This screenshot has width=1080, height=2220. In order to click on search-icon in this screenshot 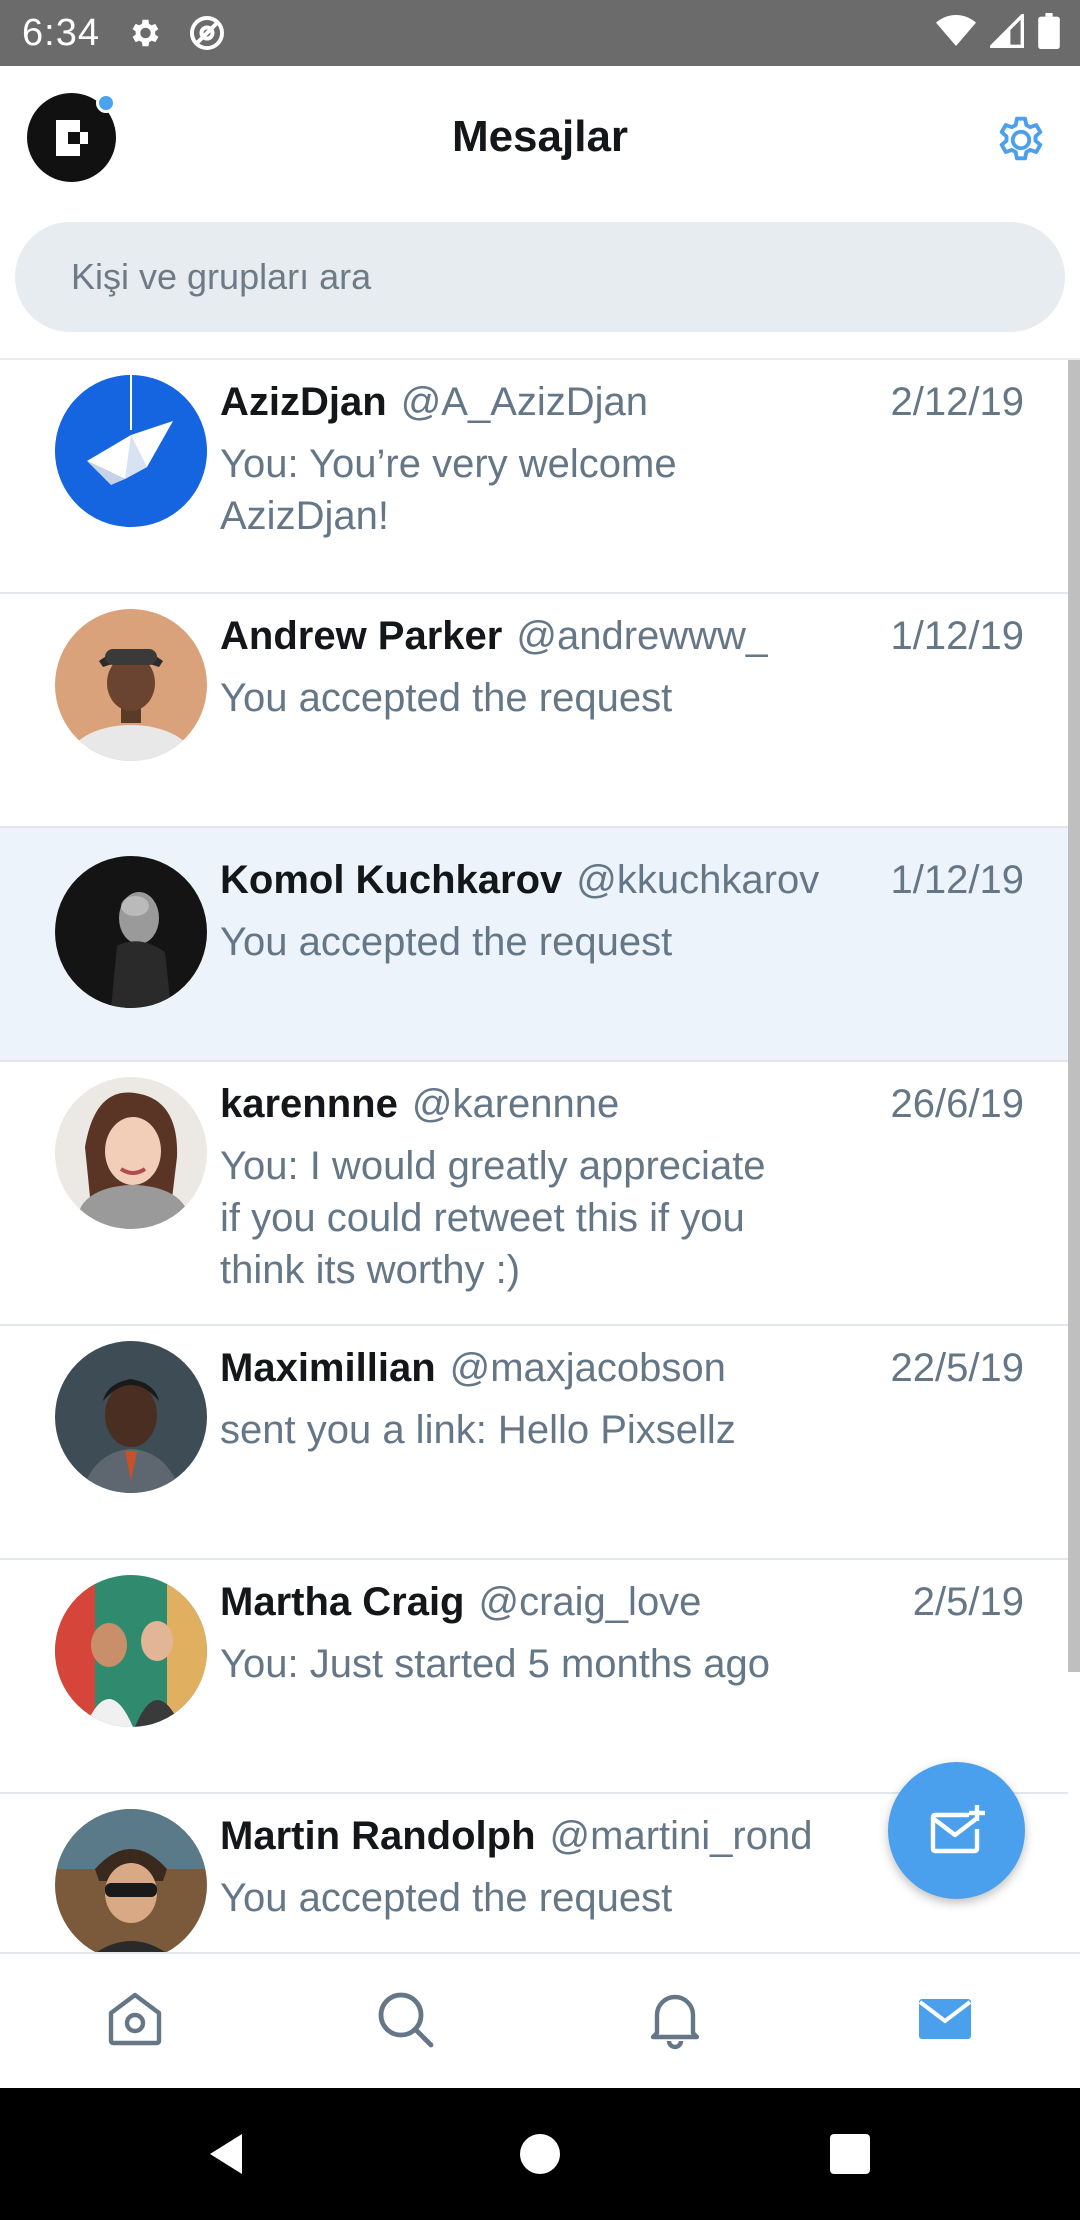, I will do `click(406, 2020)`.